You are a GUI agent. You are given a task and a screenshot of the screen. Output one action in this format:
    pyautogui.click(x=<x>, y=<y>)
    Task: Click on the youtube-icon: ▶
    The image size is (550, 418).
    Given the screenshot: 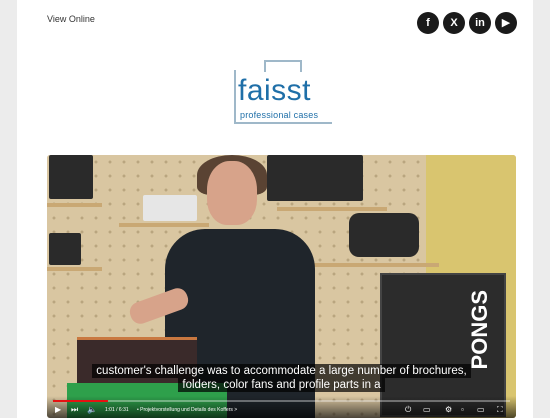 What is the action you would take?
    pyautogui.click(x=506, y=23)
    